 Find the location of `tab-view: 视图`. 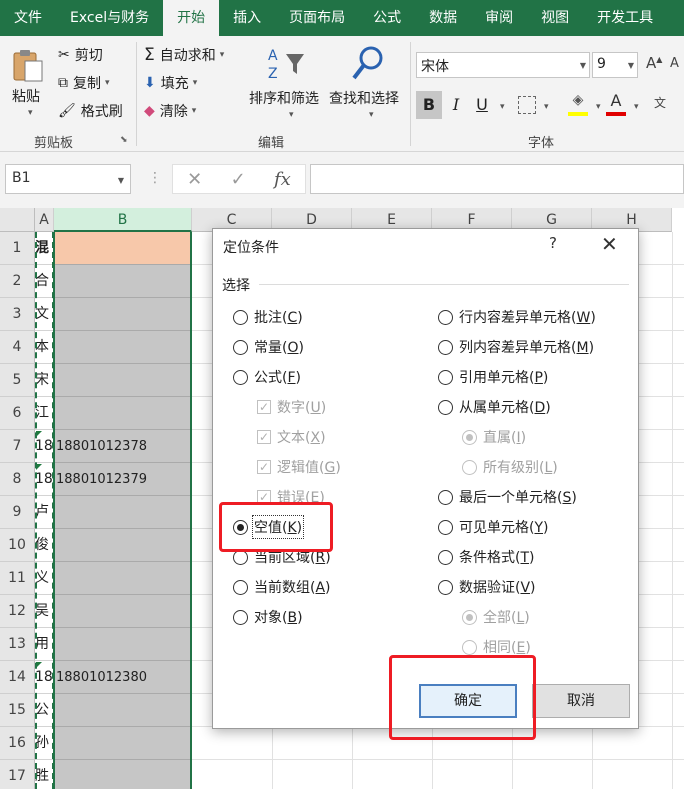

tab-view: 视图 is located at coordinates (555, 18).